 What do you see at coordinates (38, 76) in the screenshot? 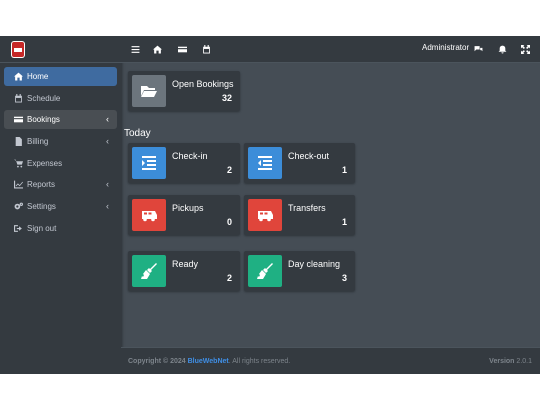
I see `sidebar-item-label: Home` at bounding box center [38, 76].